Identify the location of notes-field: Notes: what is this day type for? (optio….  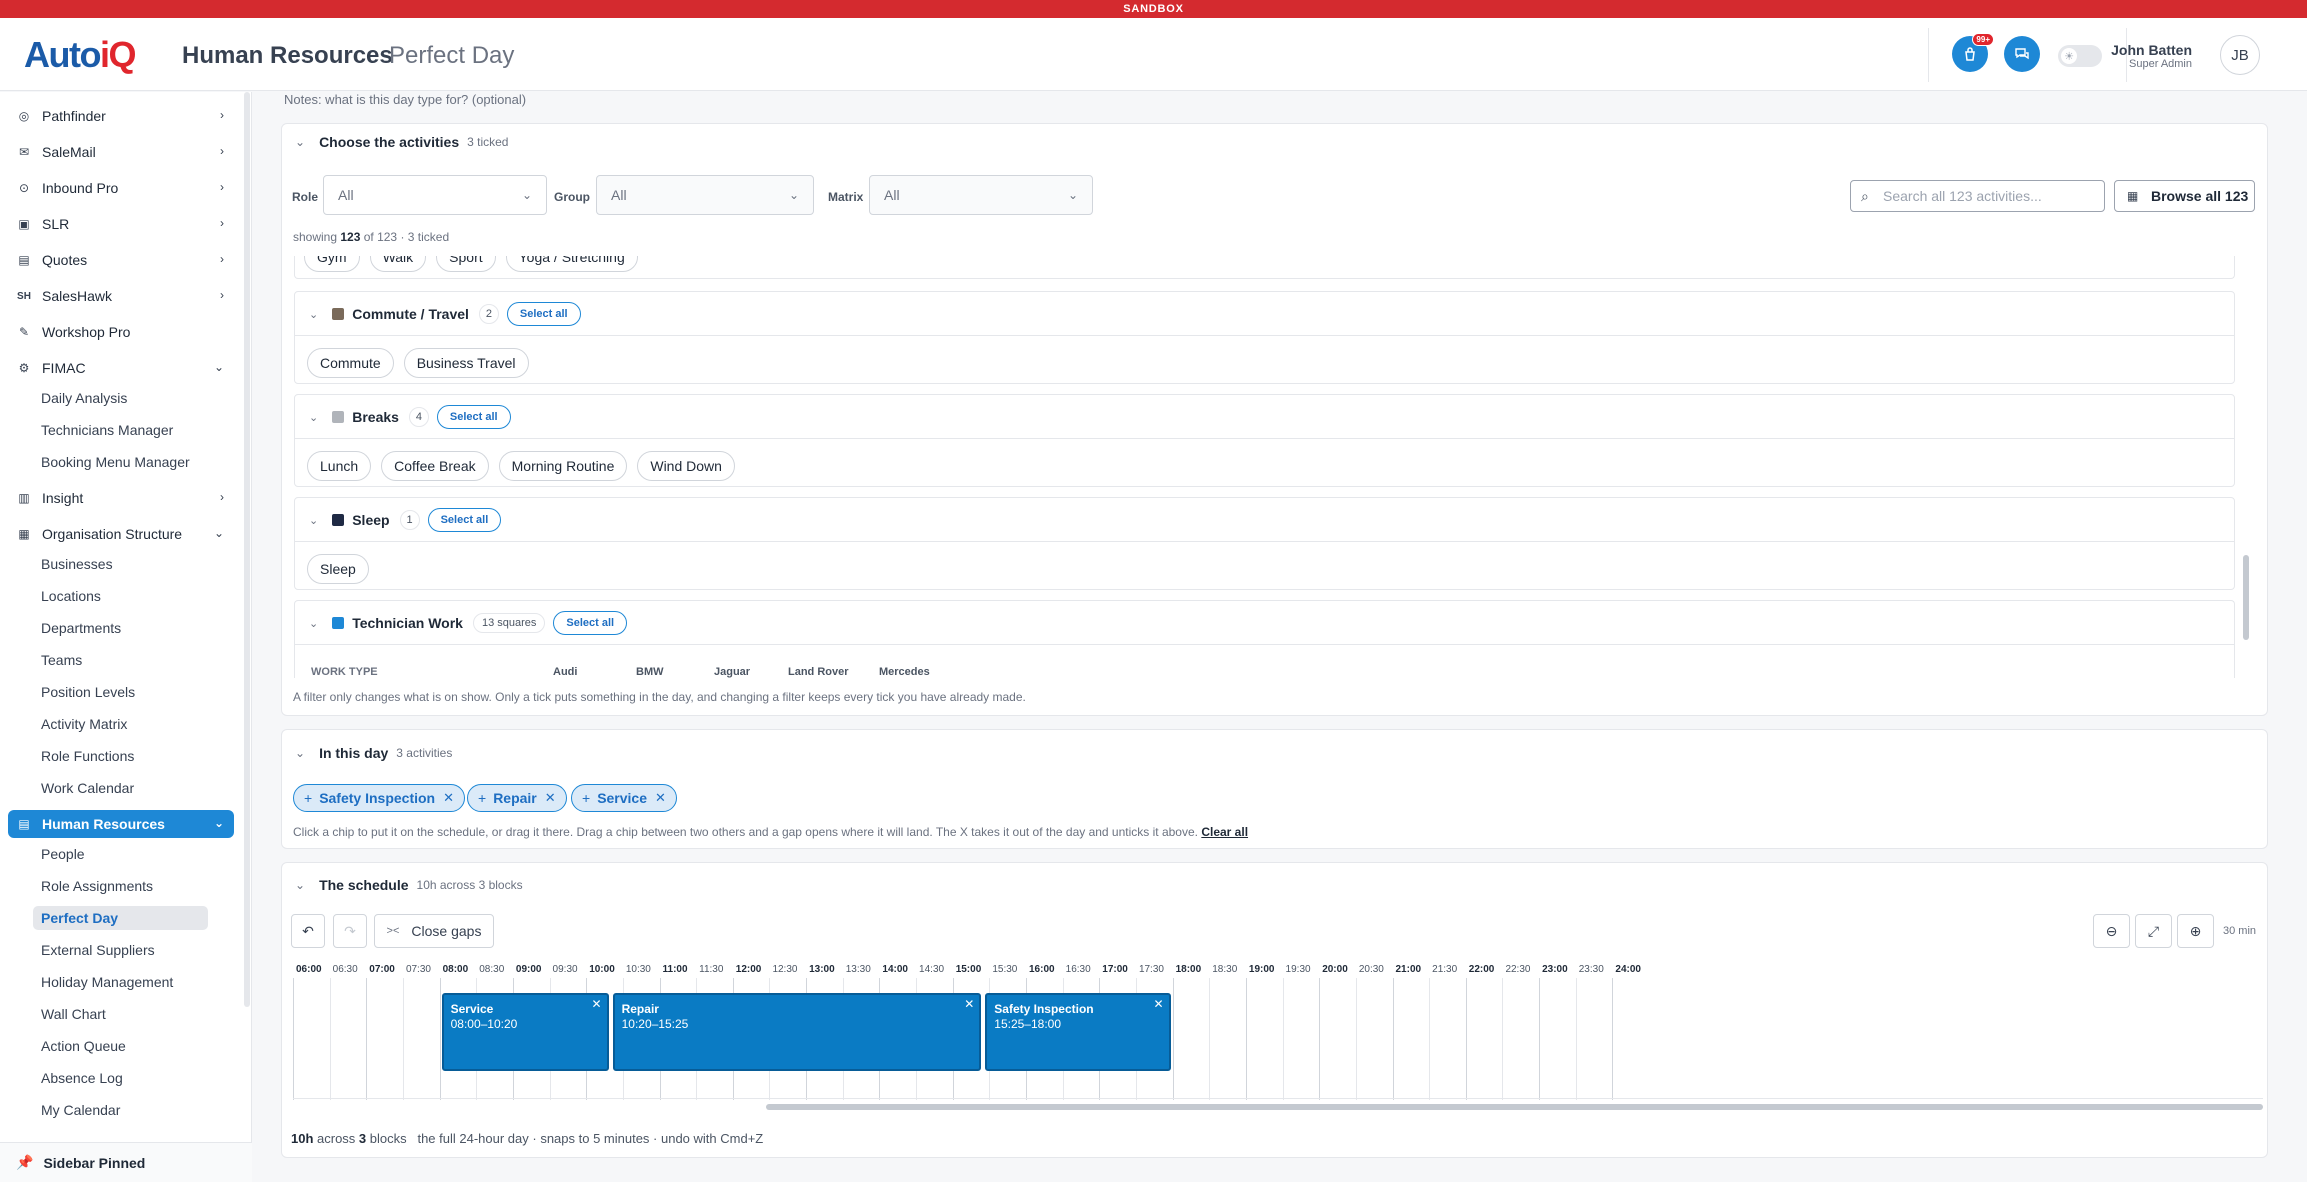
(405, 99).